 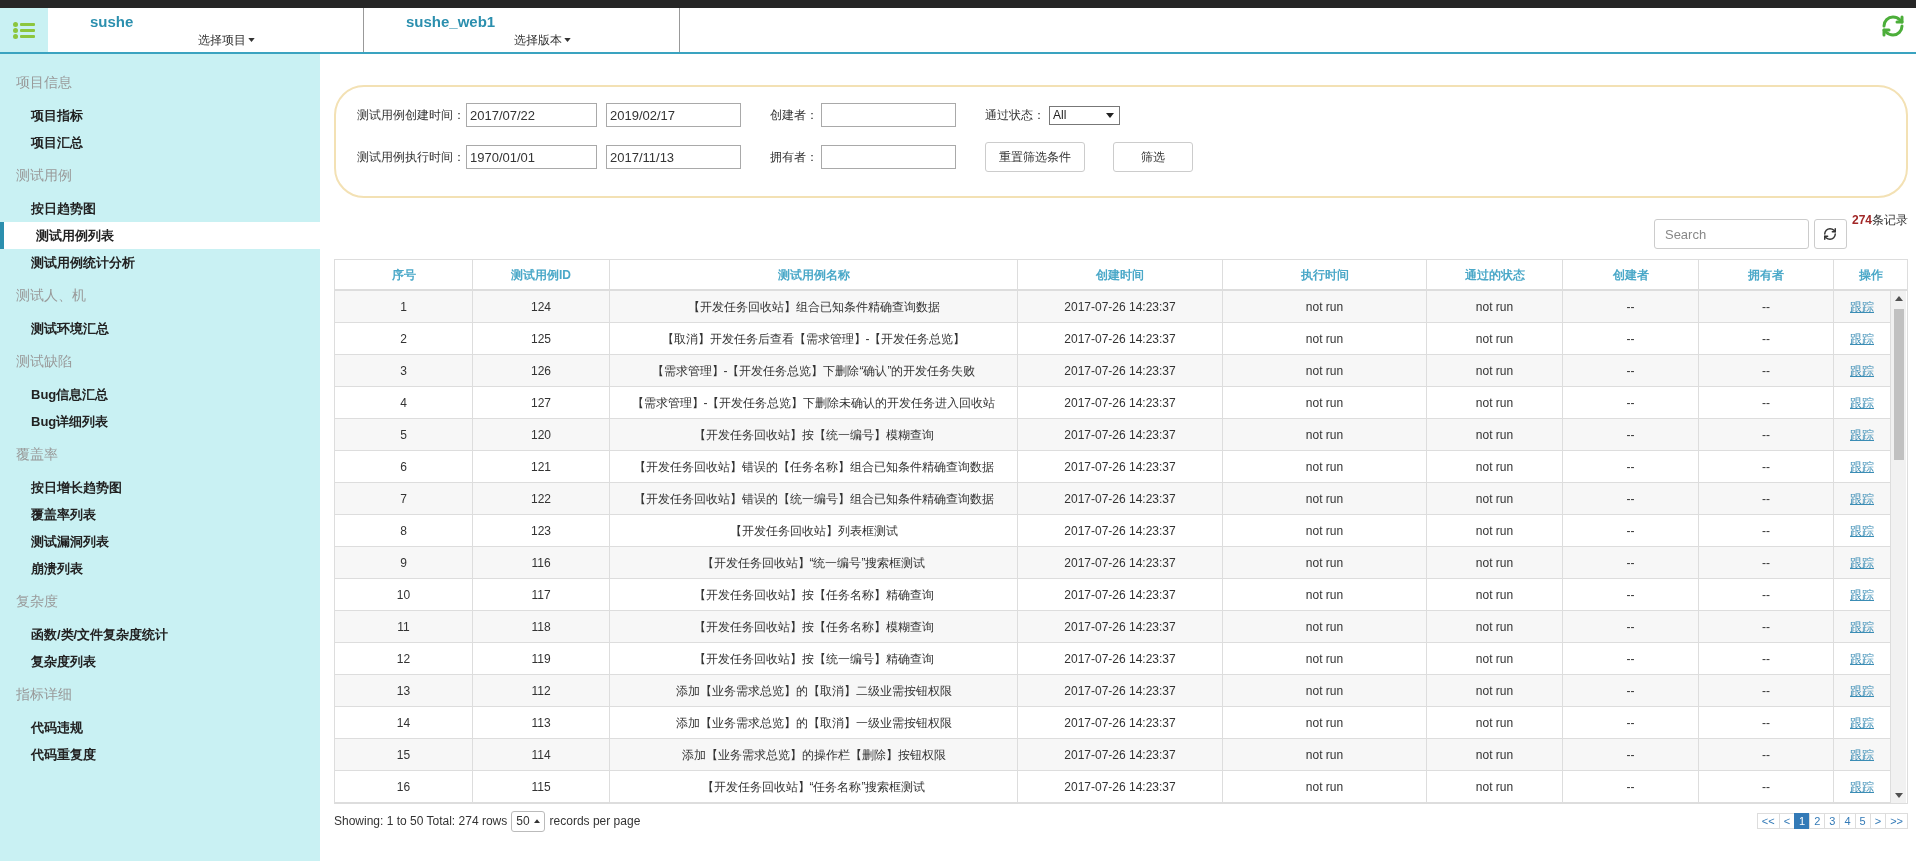 What do you see at coordinates (160, 235) in the screenshot?
I see `sidebar-item: 测试用例列表` at bounding box center [160, 235].